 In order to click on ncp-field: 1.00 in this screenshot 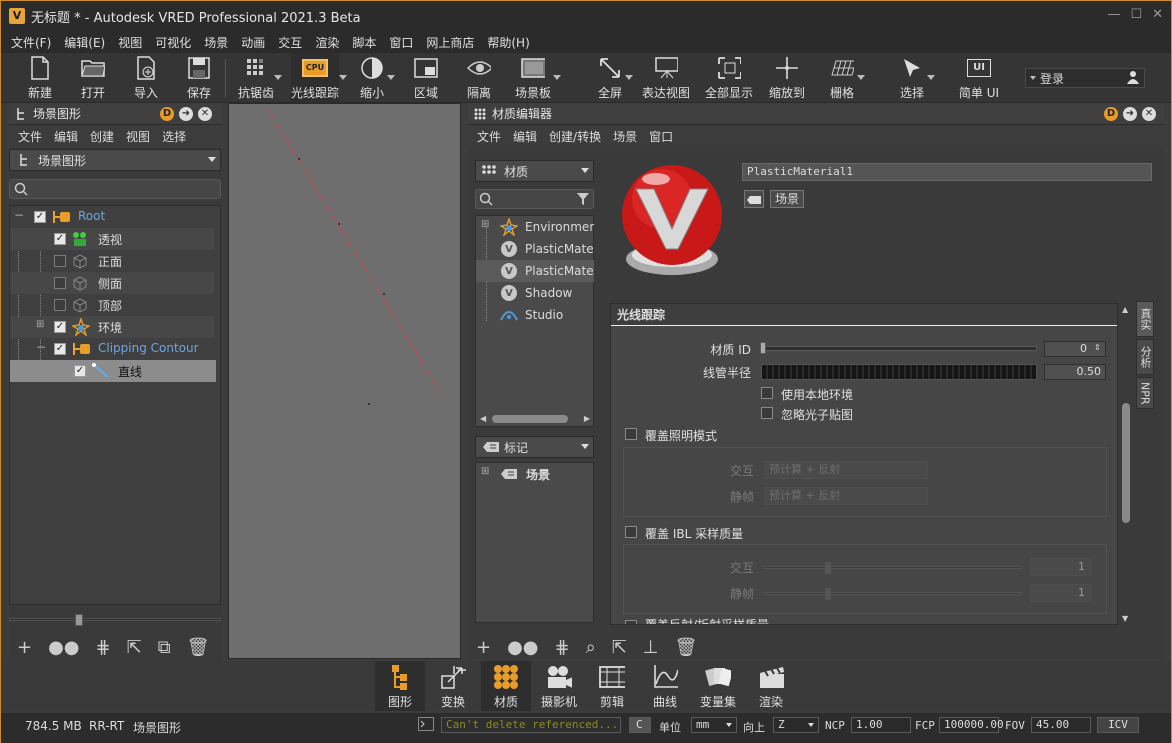, I will do `click(881, 725)`.